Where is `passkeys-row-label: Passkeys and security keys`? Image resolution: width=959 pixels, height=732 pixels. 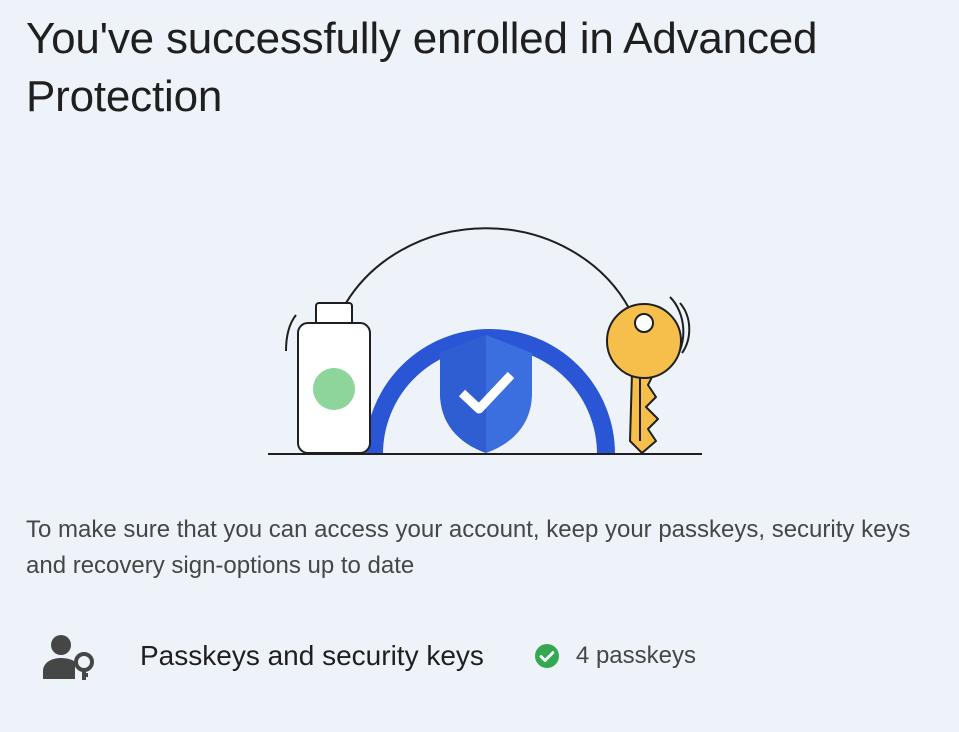
passkeys-row-label: Passkeys and security keys is located at coordinates (312, 655).